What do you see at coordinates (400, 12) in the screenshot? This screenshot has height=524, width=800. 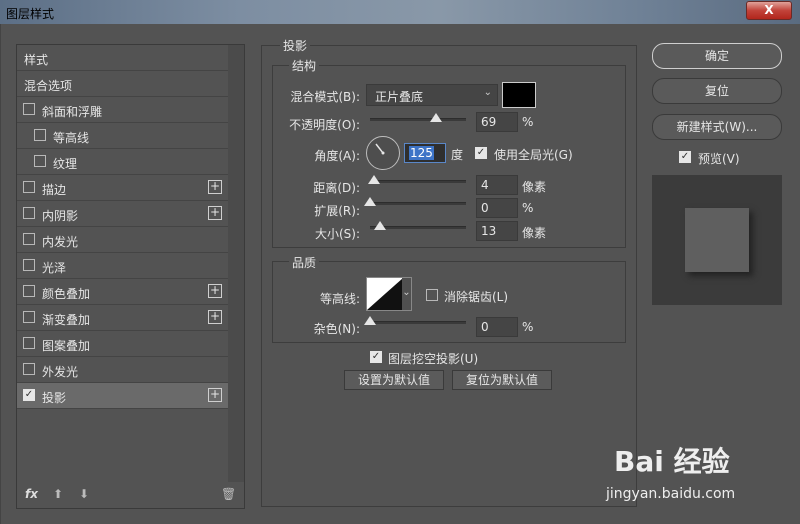 I see `title-bar: 图层样式 X` at bounding box center [400, 12].